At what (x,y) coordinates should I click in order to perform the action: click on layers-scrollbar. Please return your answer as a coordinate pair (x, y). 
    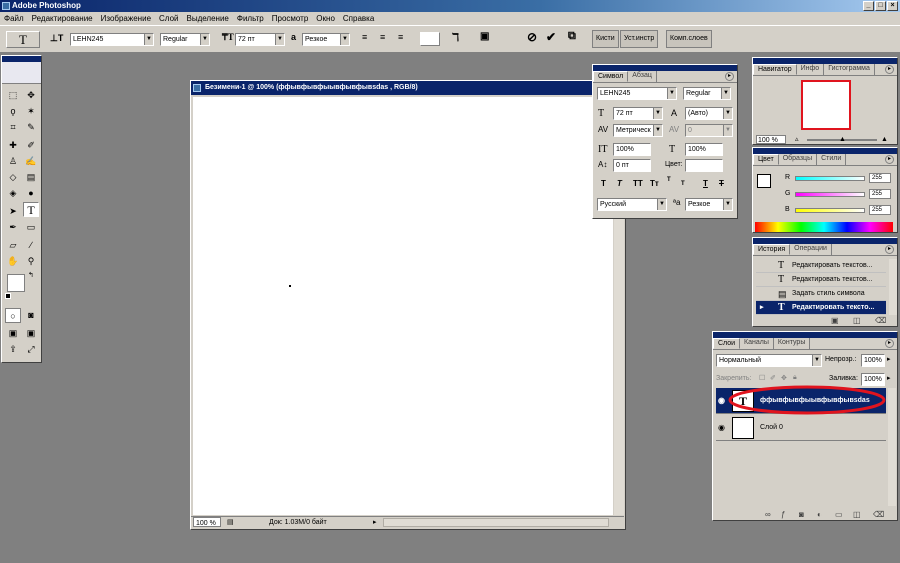
    Looking at the image, I should click on (892, 447).